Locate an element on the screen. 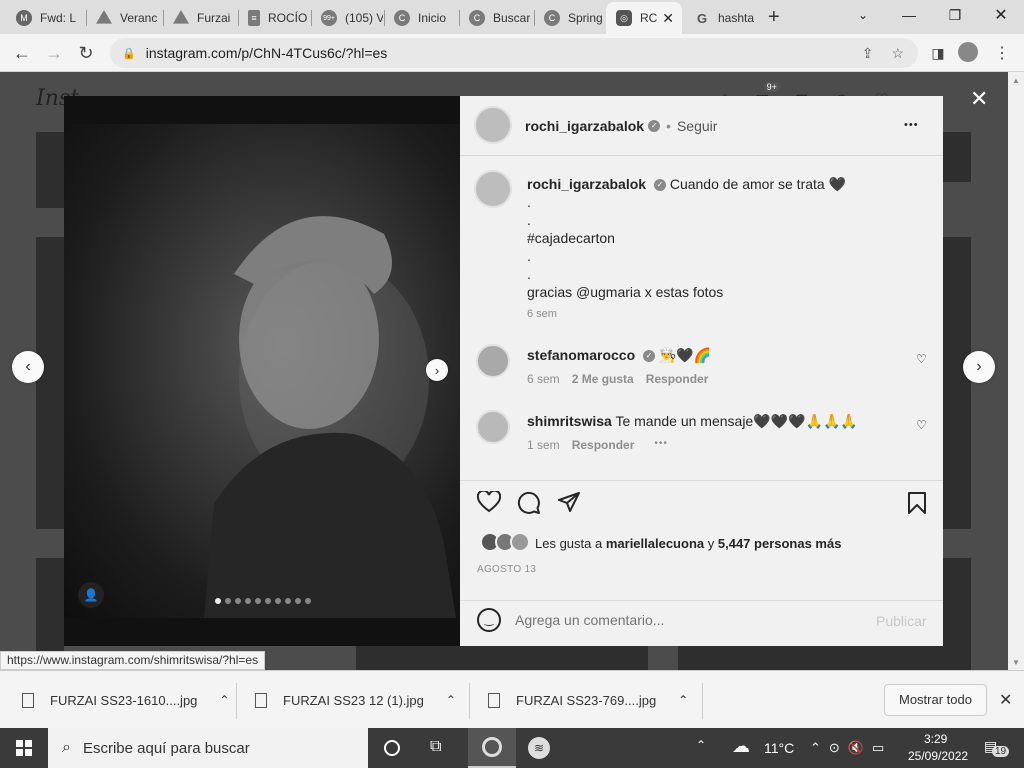 The width and height of the screenshot is (1024, 768). comment-time: 6 sem is located at coordinates (543, 379).